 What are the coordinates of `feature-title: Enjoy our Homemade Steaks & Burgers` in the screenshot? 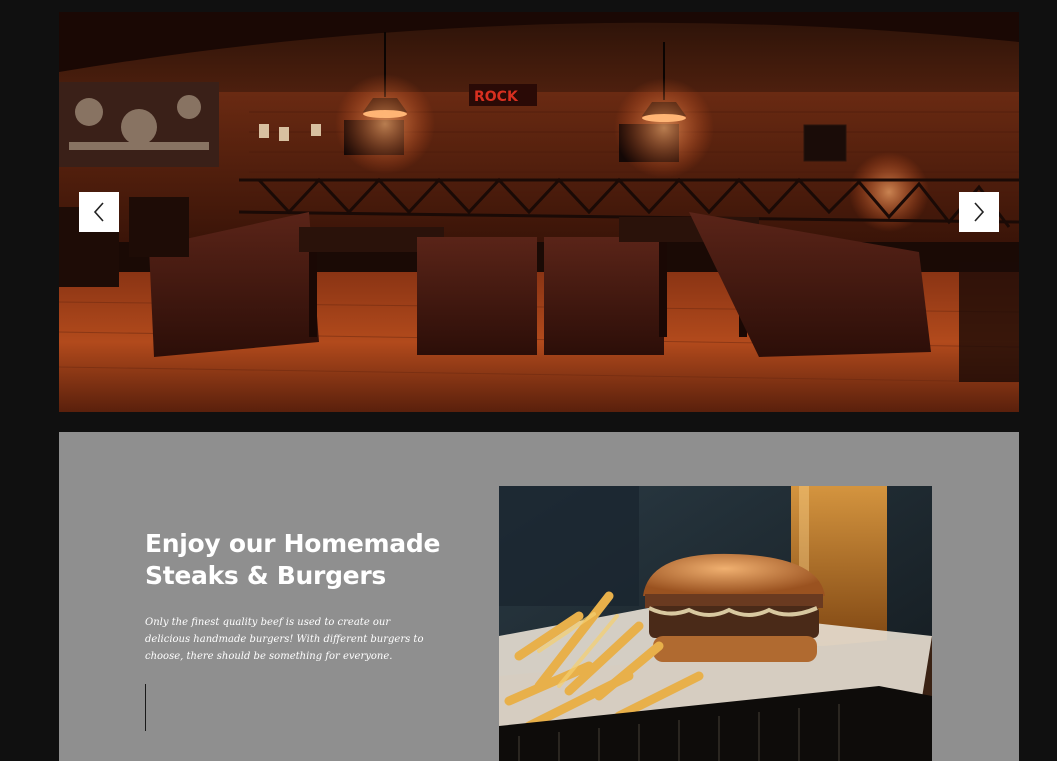 It's located at (305, 560).